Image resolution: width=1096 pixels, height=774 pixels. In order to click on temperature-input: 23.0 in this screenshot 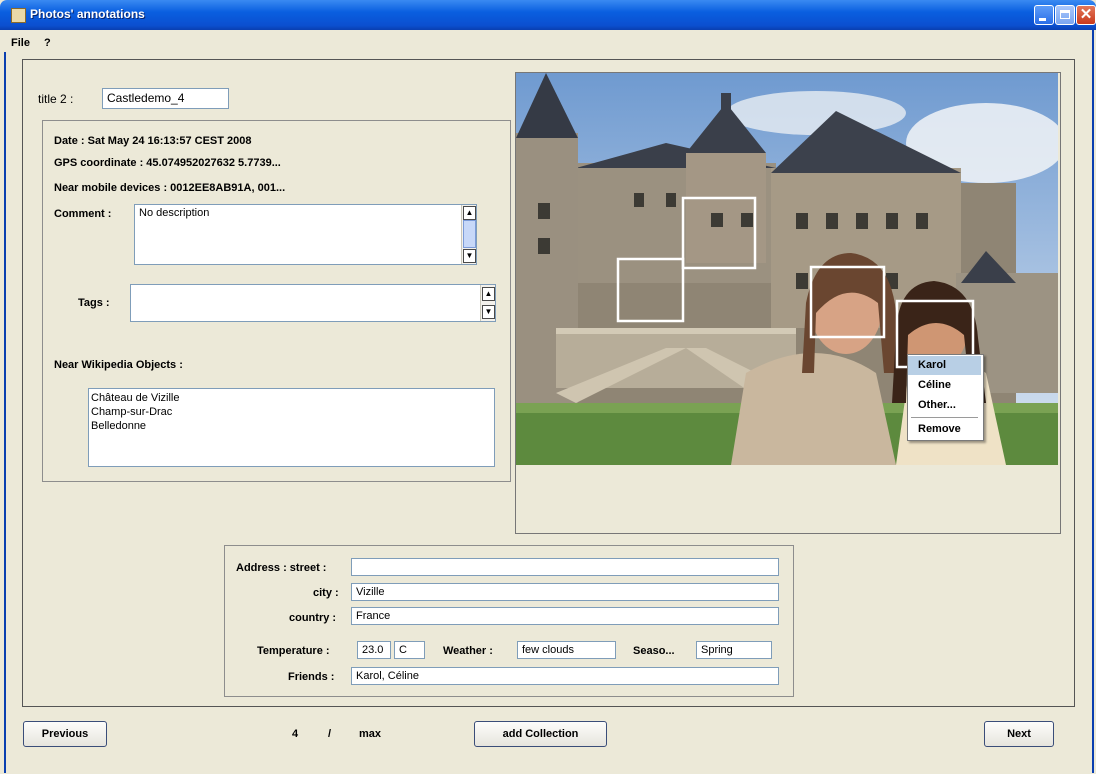, I will do `click(374, 650)`.